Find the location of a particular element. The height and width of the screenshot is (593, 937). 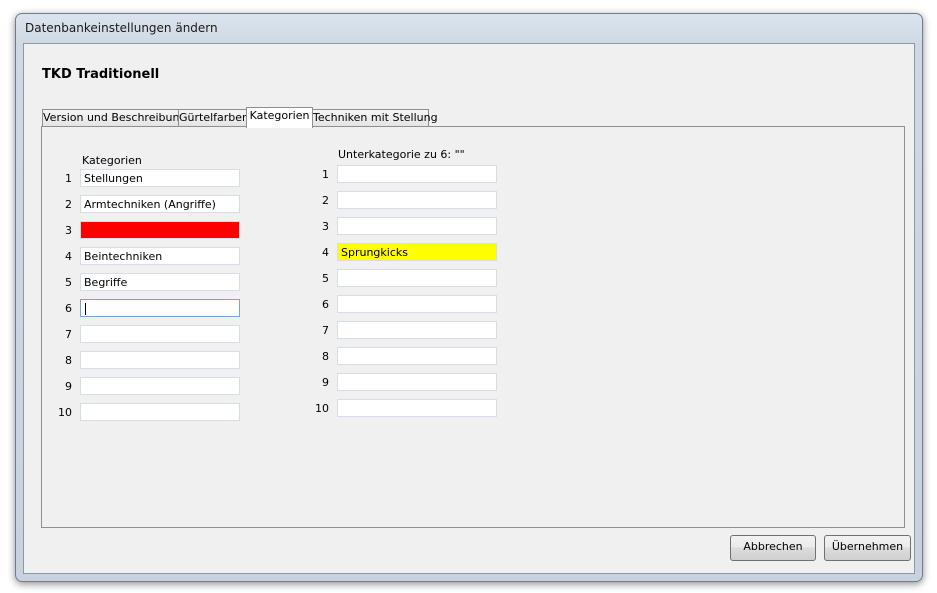

subcategories-header: Unterkategorie zu 6: "" is located at coordinates (401, 154).